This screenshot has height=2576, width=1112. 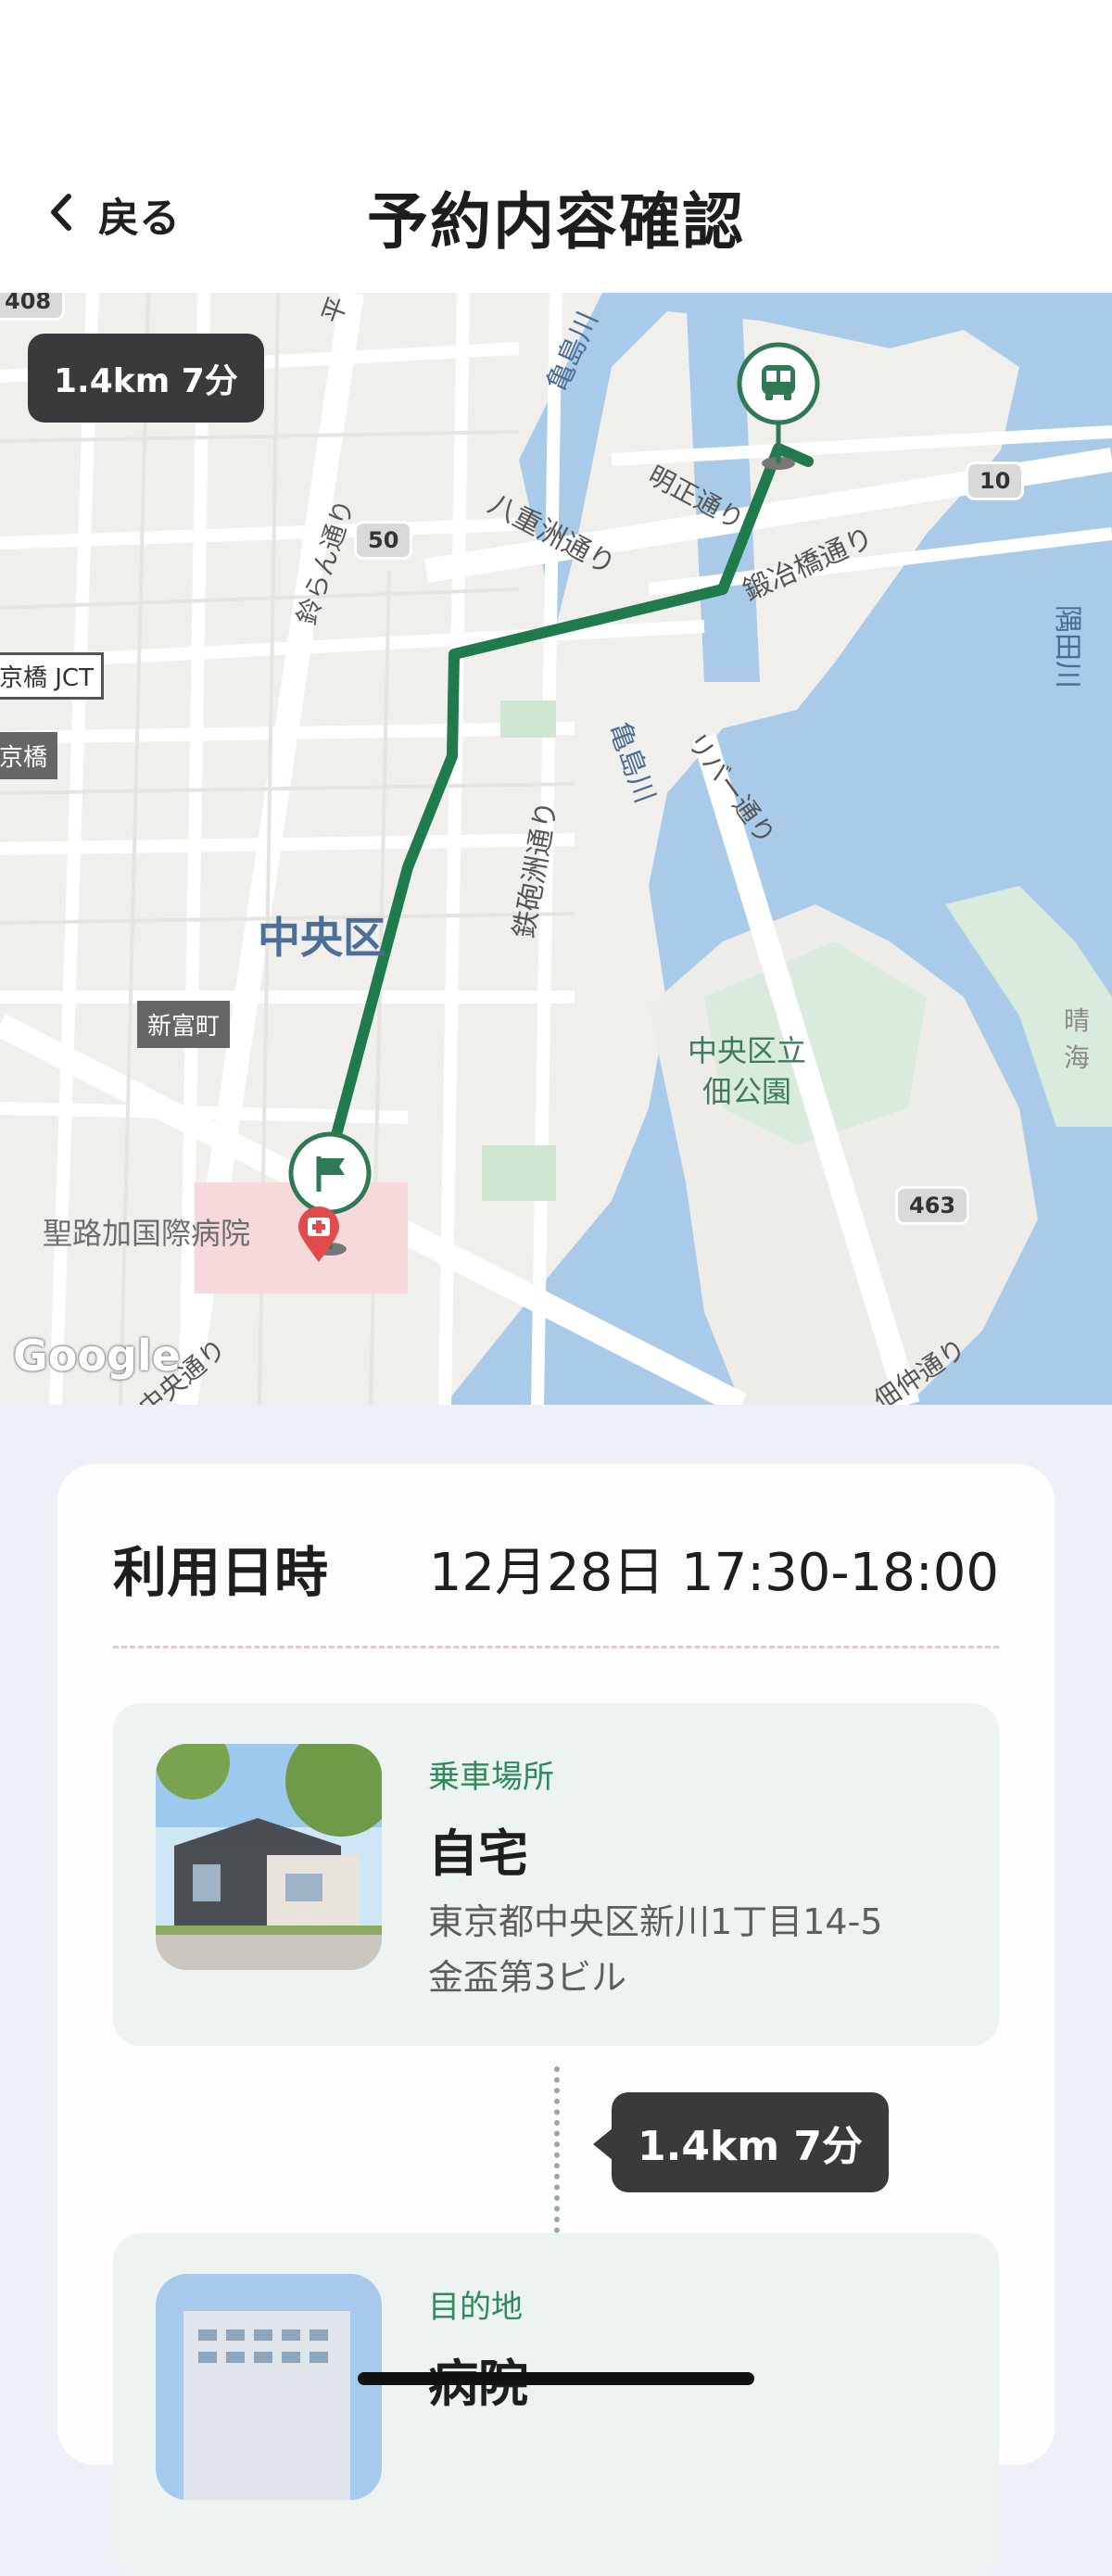 What do you see at coordinates (1067, 646) in the screenshot?
I see `map-label-sumida: 隅田川` at bounding box center [1067, 646].